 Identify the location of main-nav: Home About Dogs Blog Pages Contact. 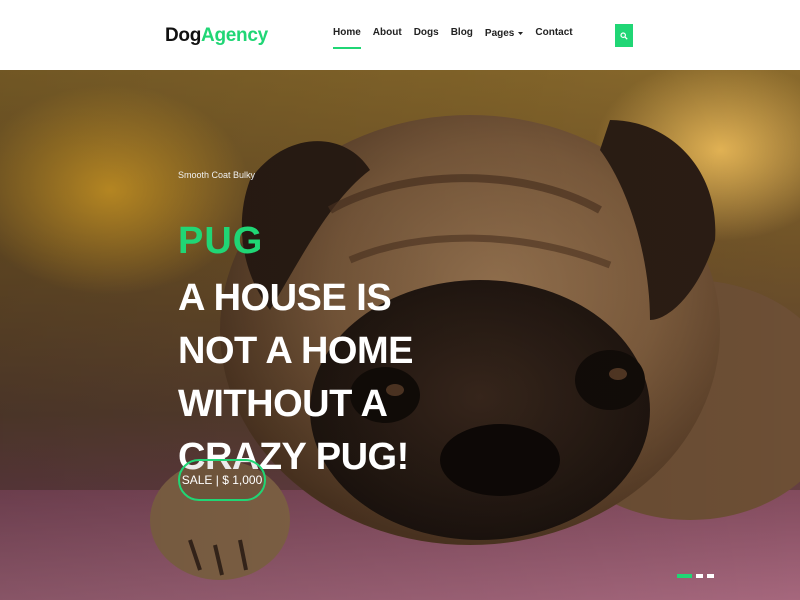
(459, 37).